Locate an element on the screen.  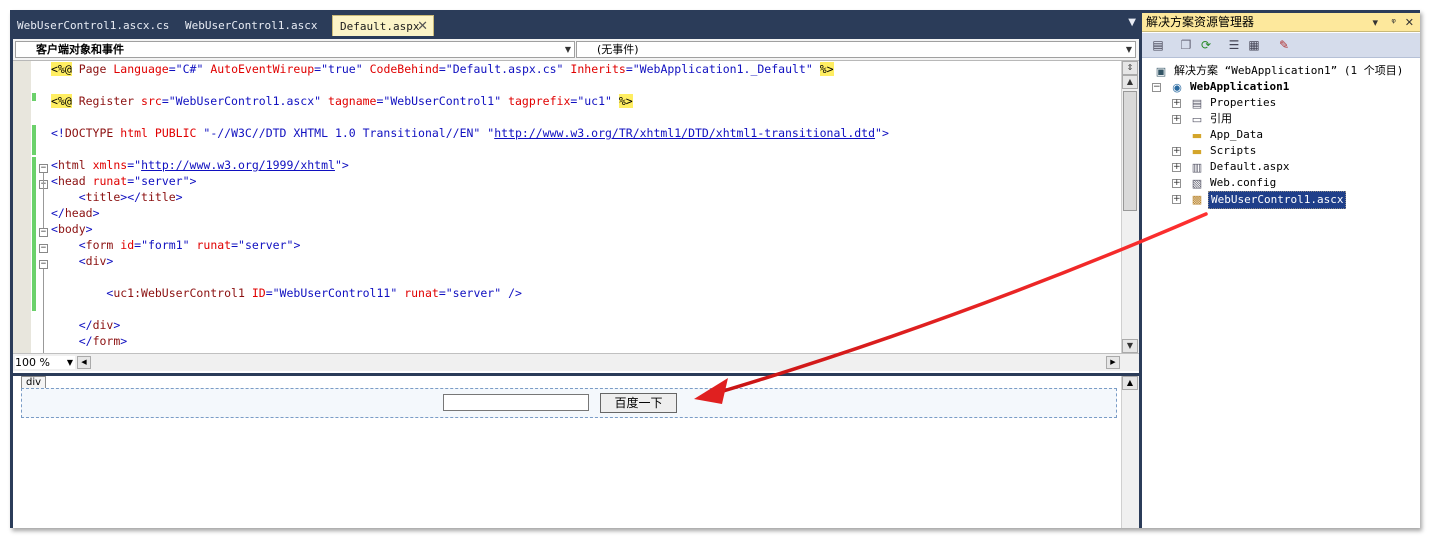
code-line: <body> is located at coordinates (72, 229).